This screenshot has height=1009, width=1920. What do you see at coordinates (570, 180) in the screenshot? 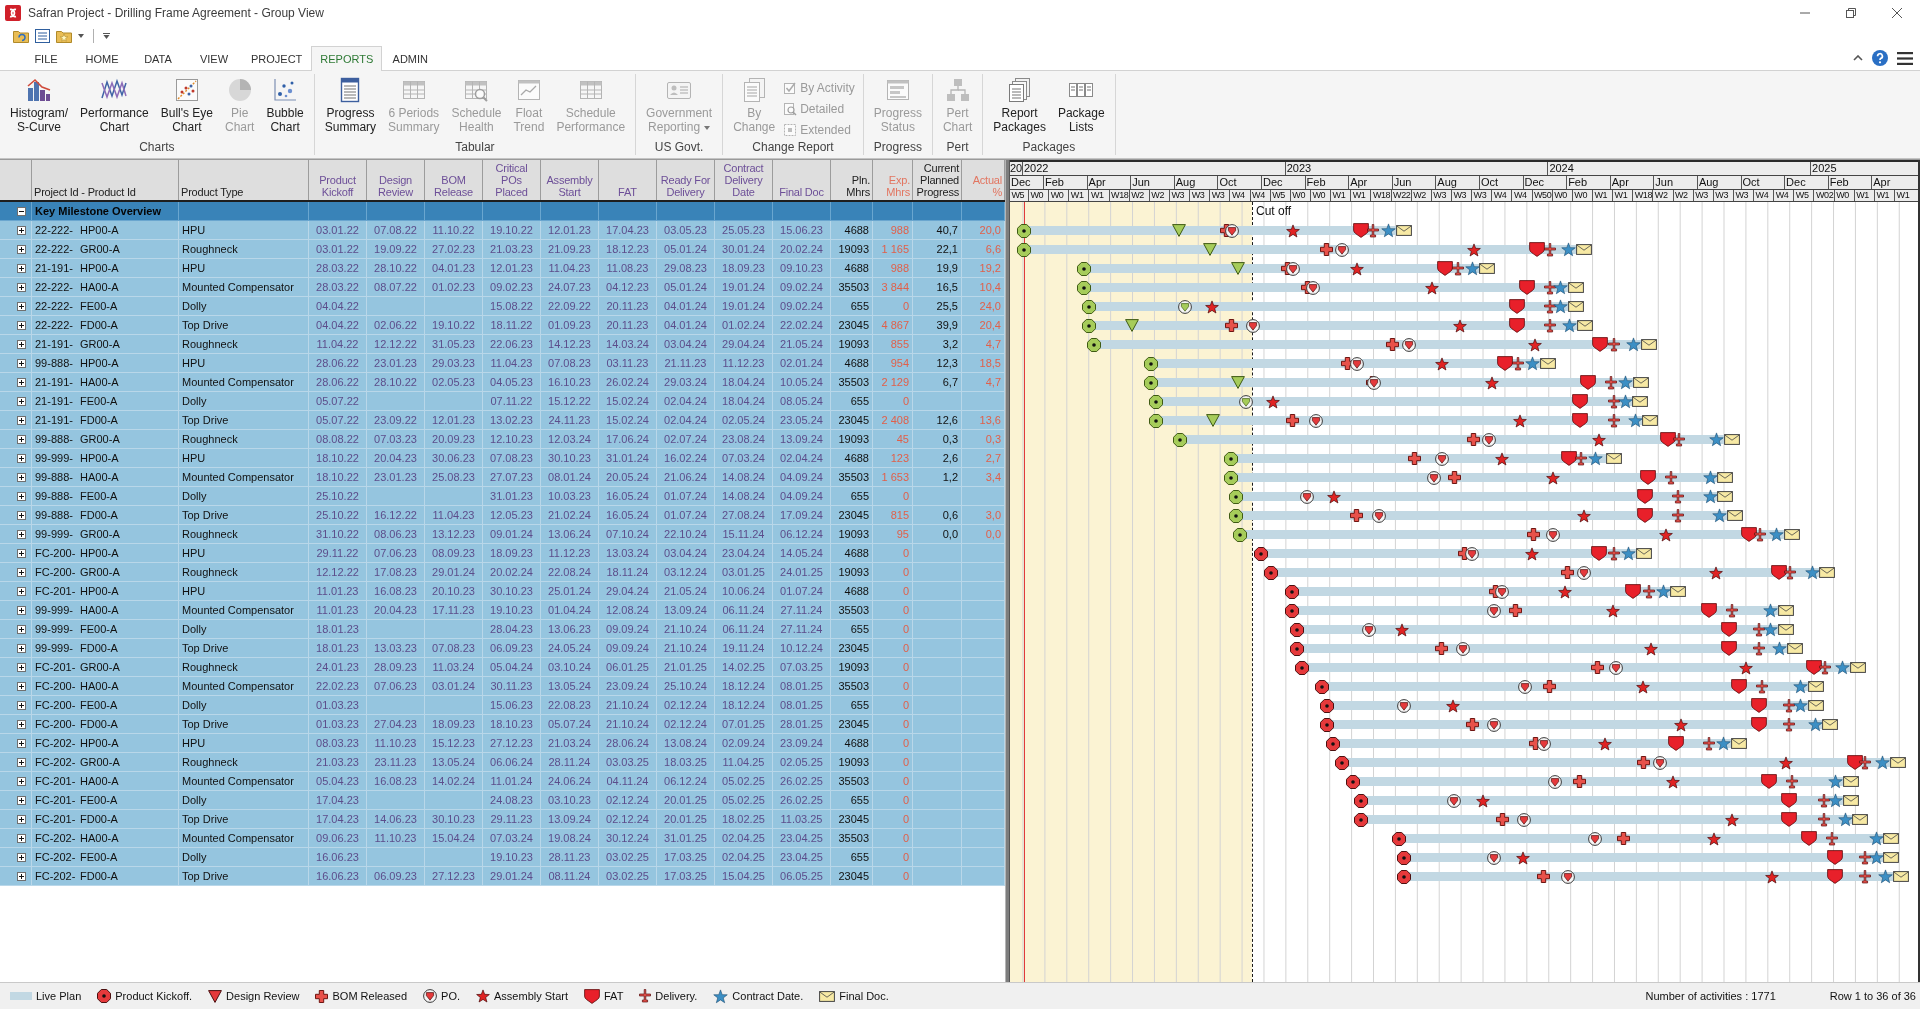
I see `column-header: Assembly Start` at bounding box center [570, 180].